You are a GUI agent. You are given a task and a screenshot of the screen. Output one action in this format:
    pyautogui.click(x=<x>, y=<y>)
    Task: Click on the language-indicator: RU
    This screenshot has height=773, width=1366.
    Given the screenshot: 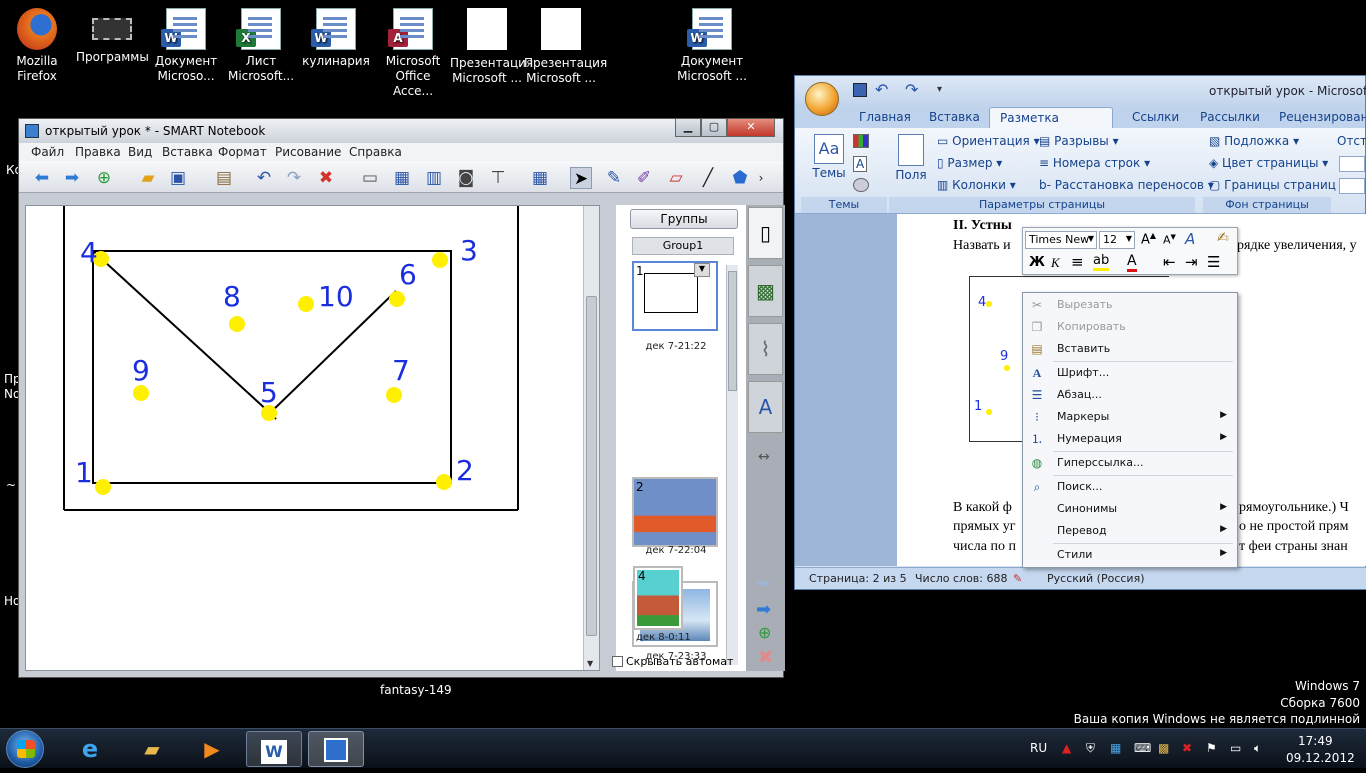 What is the action you would take?
    pyautogui.click(x=1038, y=748)
    